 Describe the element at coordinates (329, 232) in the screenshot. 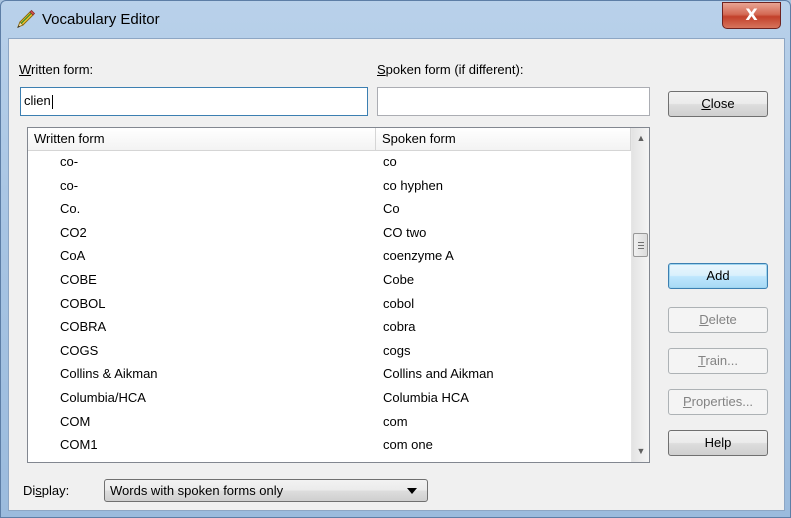

I see `list-item: CO2 CO two` at that location.